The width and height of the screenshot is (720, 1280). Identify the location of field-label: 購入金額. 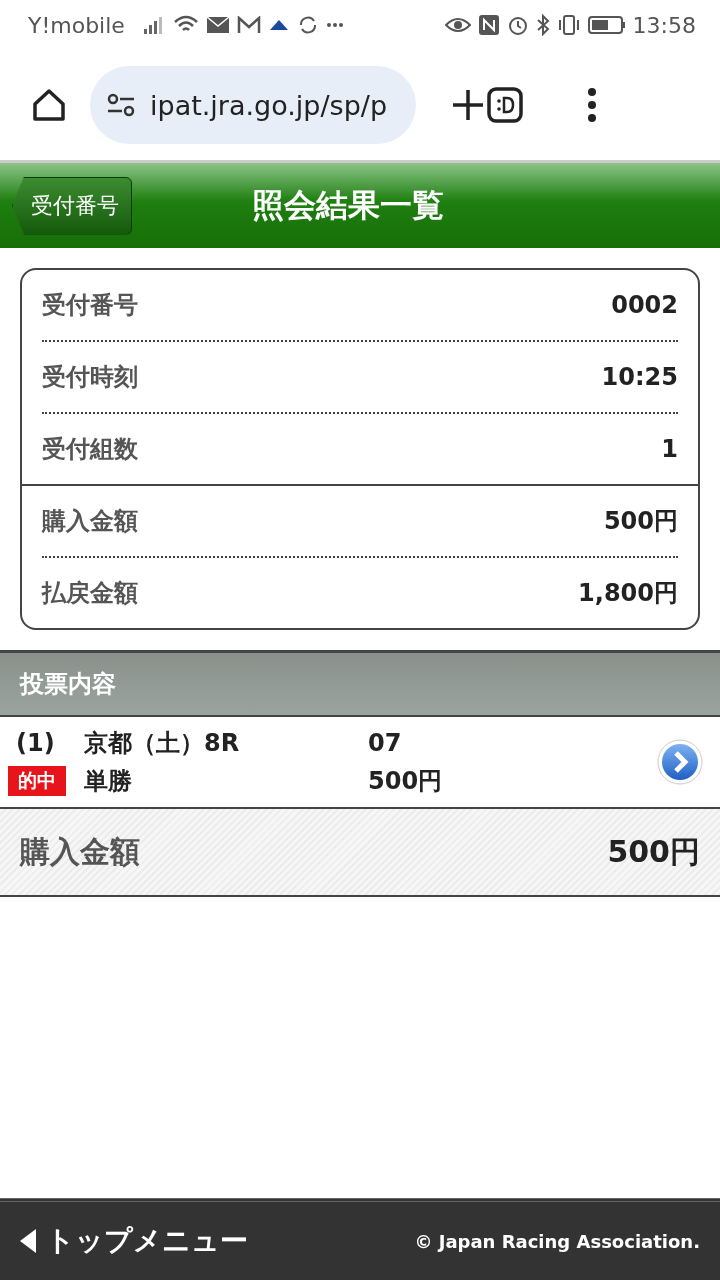
(90, 521).